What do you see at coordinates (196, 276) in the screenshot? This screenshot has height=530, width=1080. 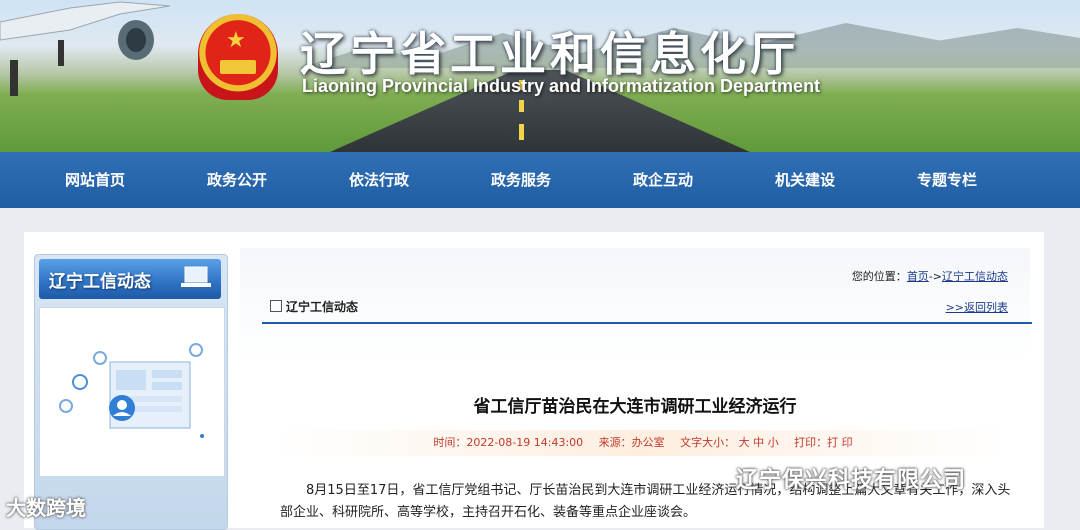 I see `laptop-icon` at bounding box center [196, 276].